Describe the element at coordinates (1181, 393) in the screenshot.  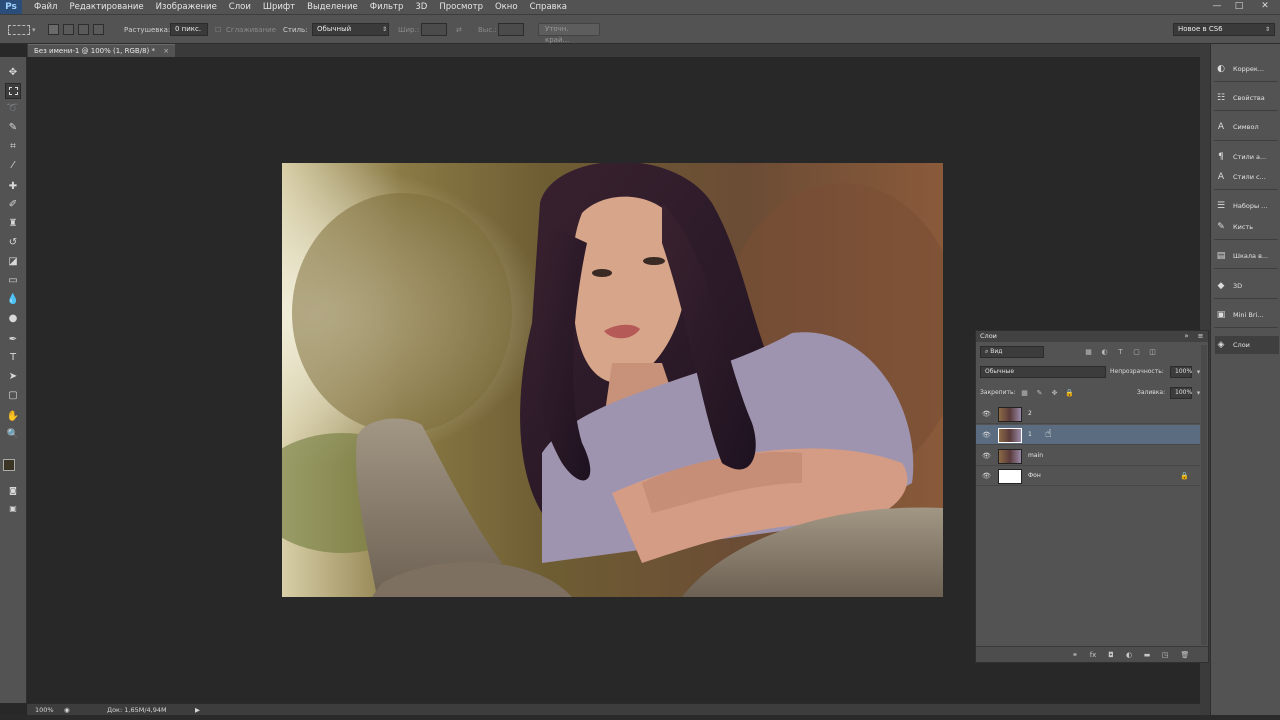
I see `fill-input: 100%` at that location.